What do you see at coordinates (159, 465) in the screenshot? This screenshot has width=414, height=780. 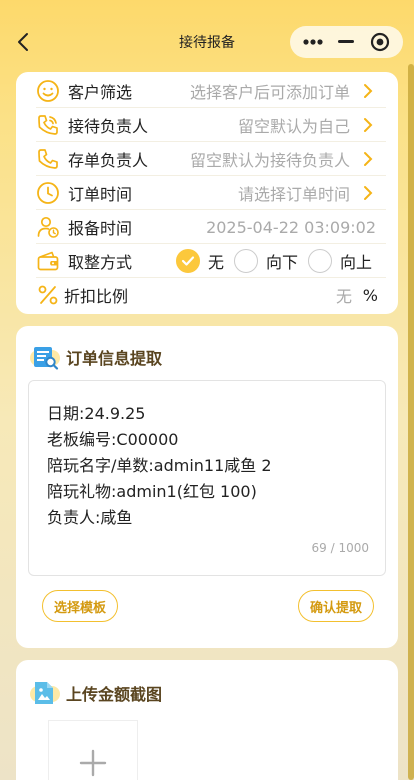 I see `text-line: 陪玩名字/单数:admin11咸鱼 2` at bounding box center [159, 465].